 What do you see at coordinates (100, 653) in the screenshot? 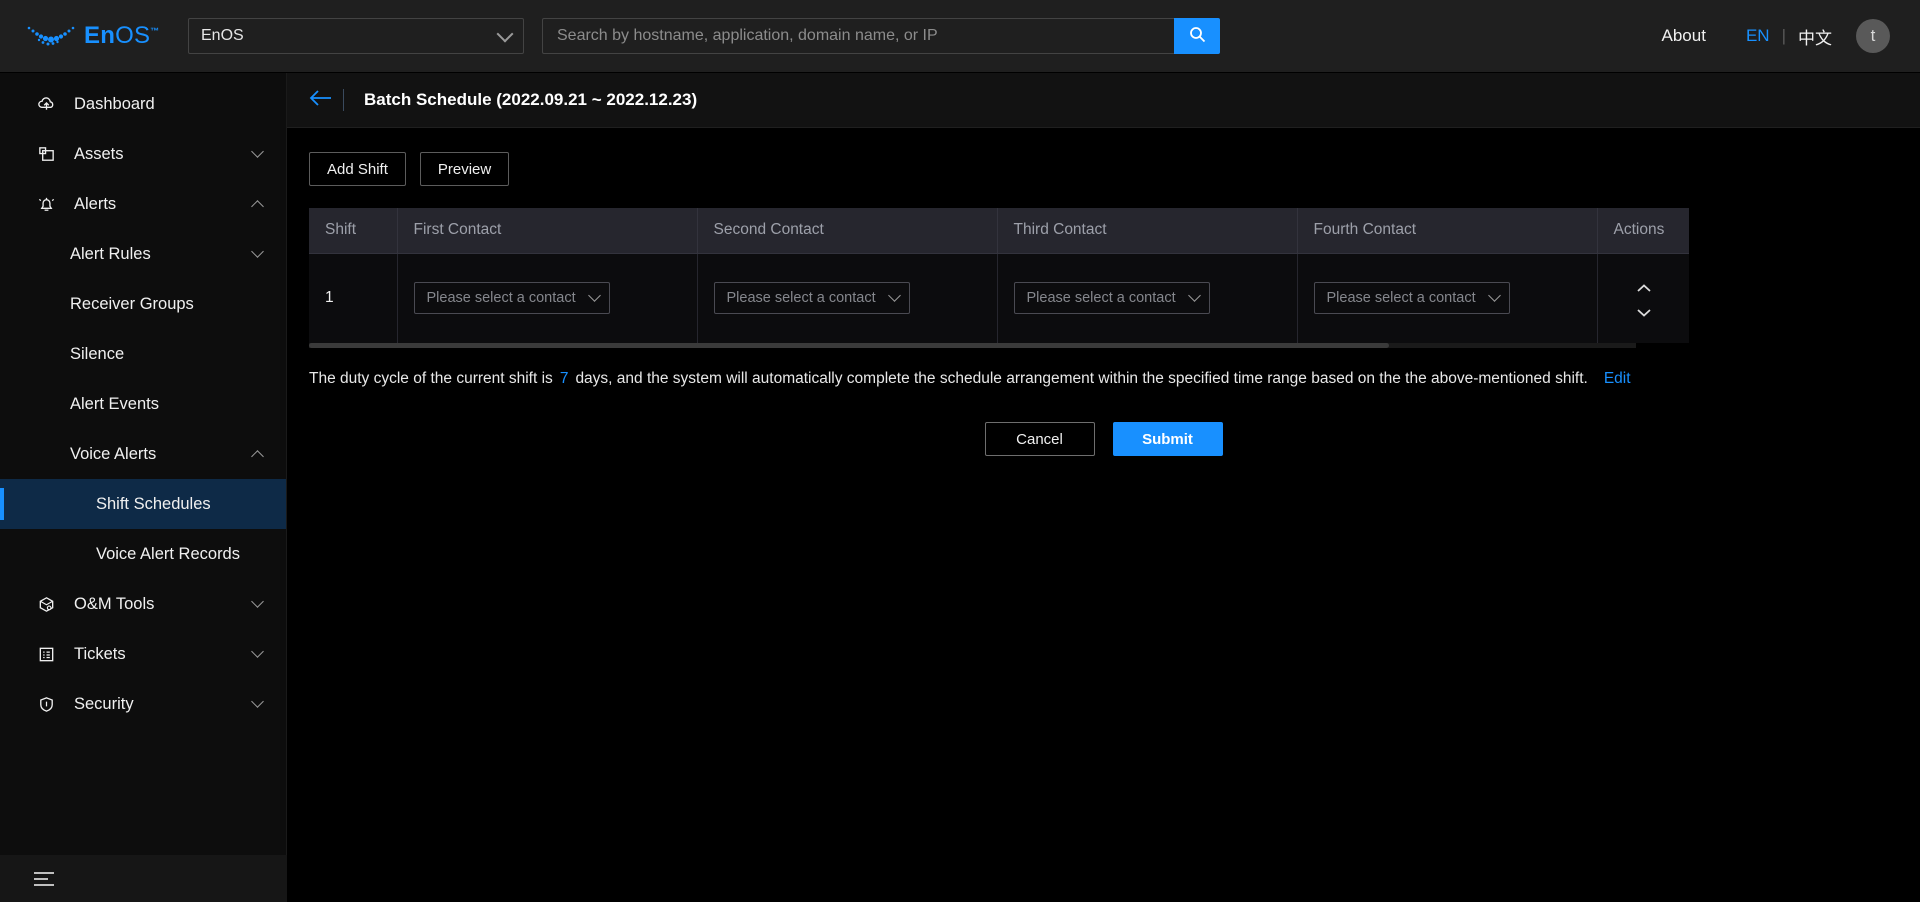
I see `sidebar-item-label: Tickets` at bounding box center [100, 653].